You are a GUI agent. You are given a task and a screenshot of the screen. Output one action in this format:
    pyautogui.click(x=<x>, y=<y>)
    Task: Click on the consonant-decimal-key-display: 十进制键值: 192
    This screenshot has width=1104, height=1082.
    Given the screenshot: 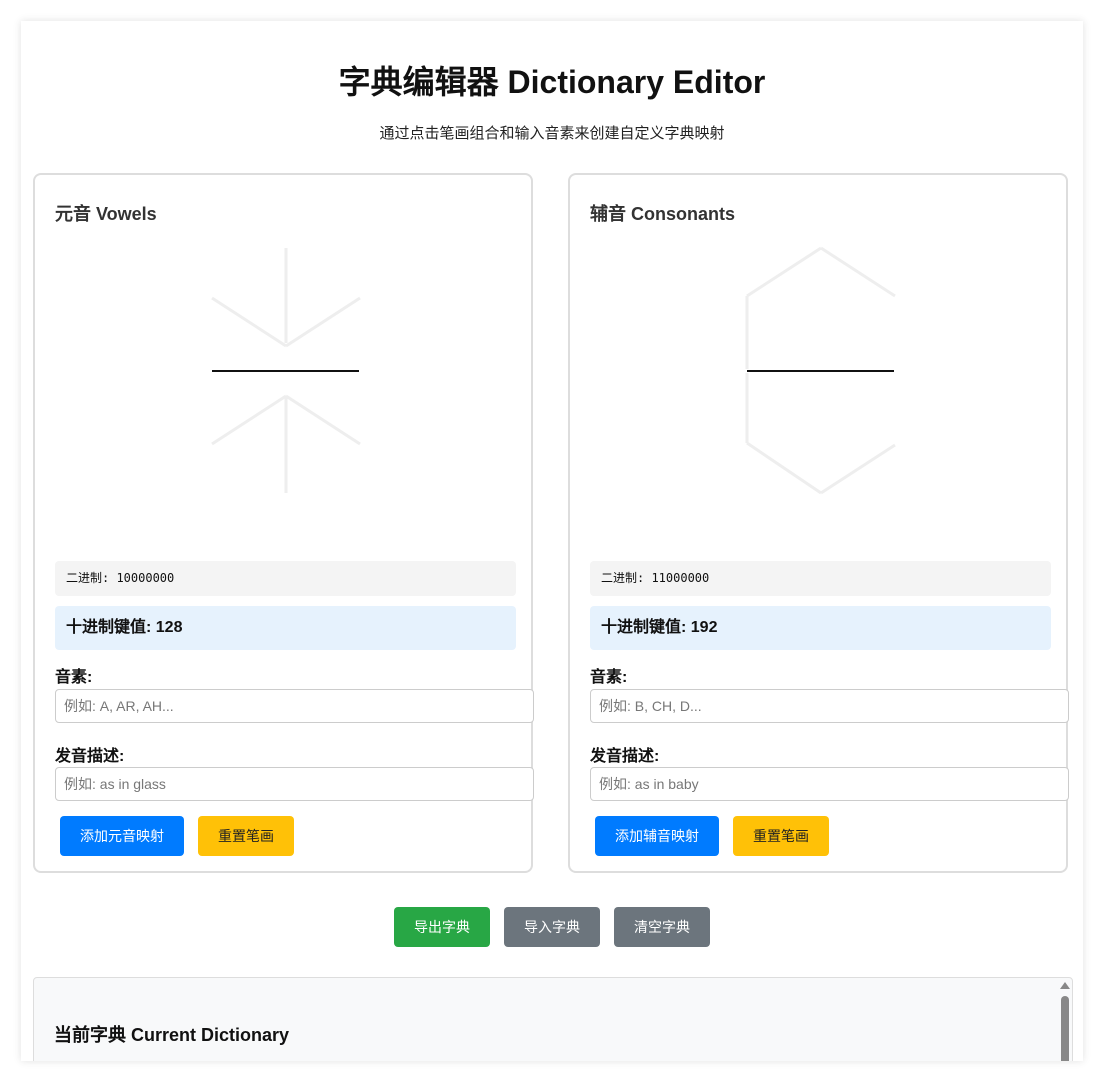 What is the action you would take?
    pyautogui.click(x=820, y=628)
    